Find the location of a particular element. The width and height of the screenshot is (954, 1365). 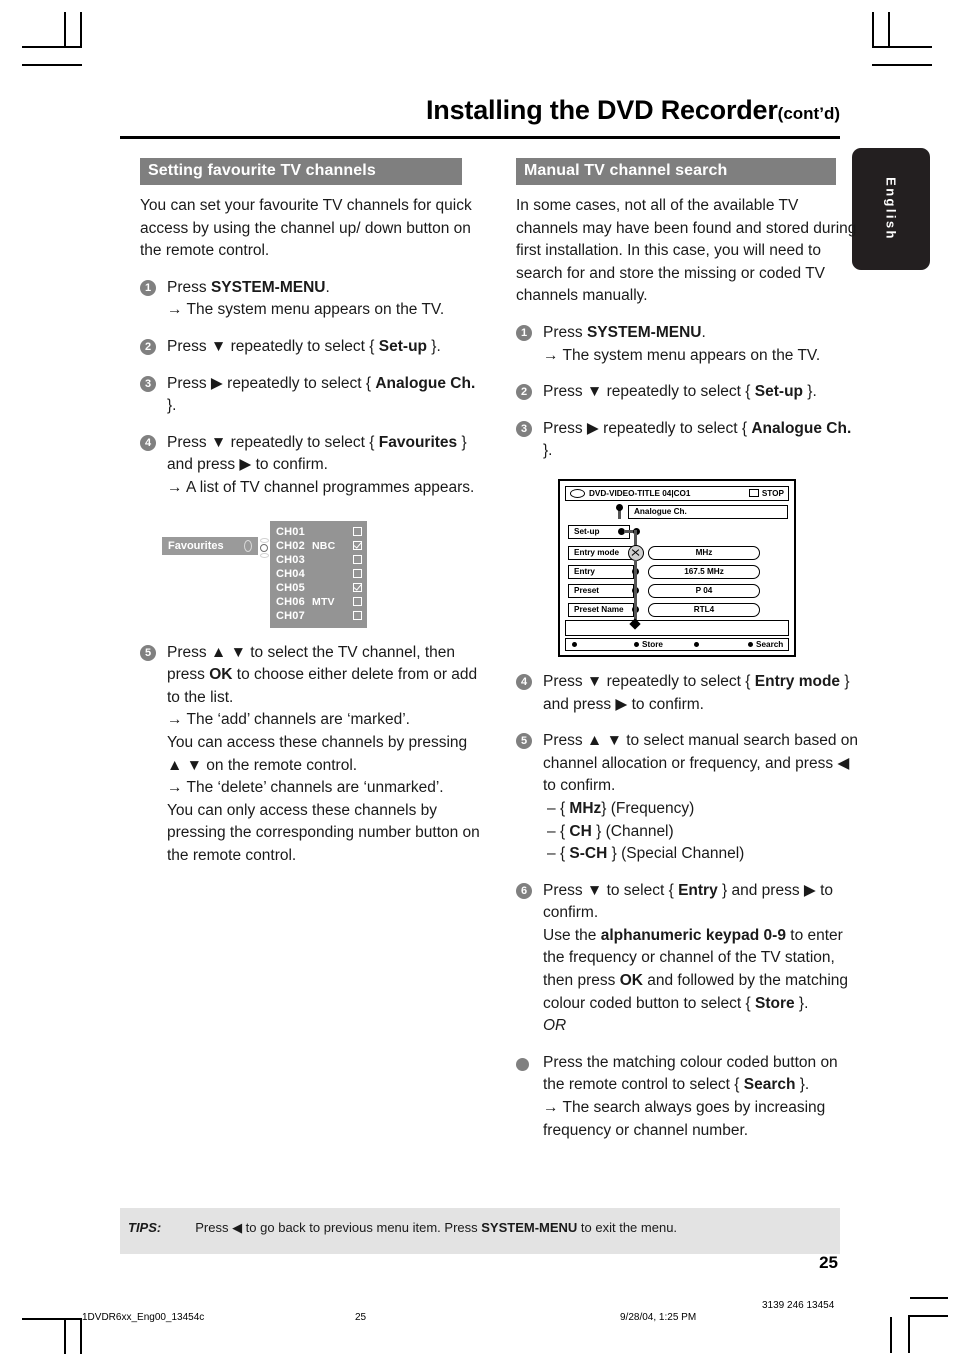

channel-name: CH01 is located at coordinates (290, 531).